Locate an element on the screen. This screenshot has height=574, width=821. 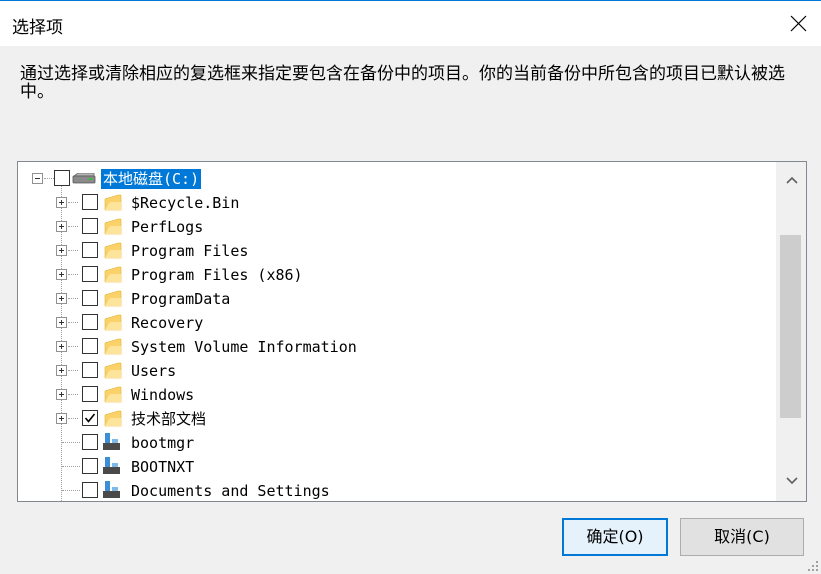
tree-item-label: Program Files is located at coordinates (189, 251).